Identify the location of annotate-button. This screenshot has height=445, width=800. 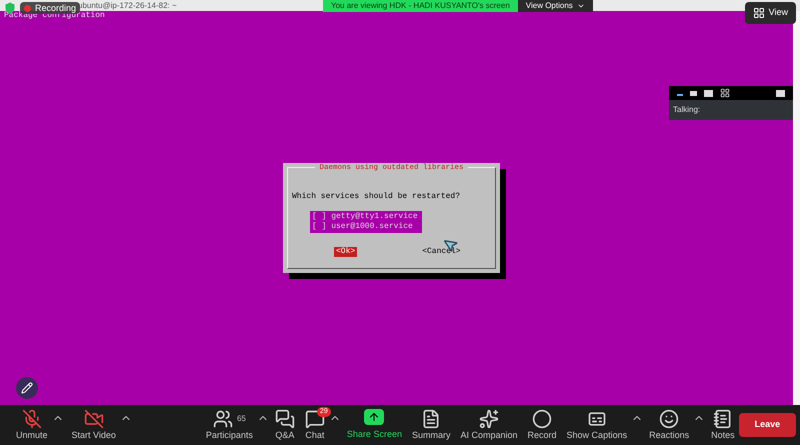
(27, 388).